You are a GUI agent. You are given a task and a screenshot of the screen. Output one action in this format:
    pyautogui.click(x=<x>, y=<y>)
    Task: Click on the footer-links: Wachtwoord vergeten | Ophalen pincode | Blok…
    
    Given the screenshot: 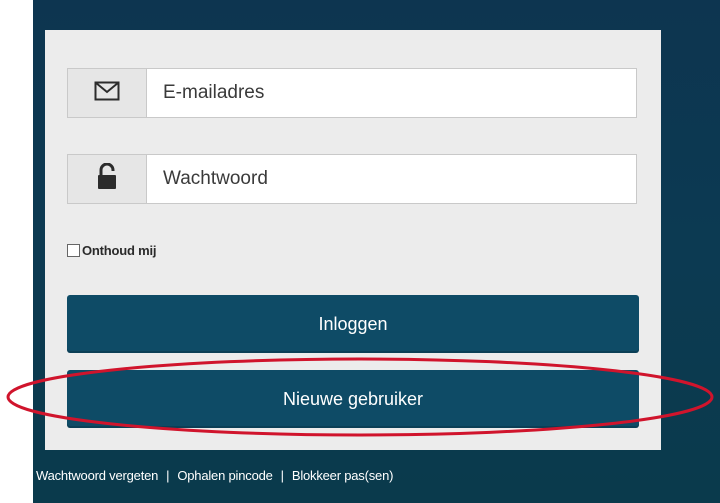 What is the action you would take?
    pyautogui.click(x=214, y=475)
    